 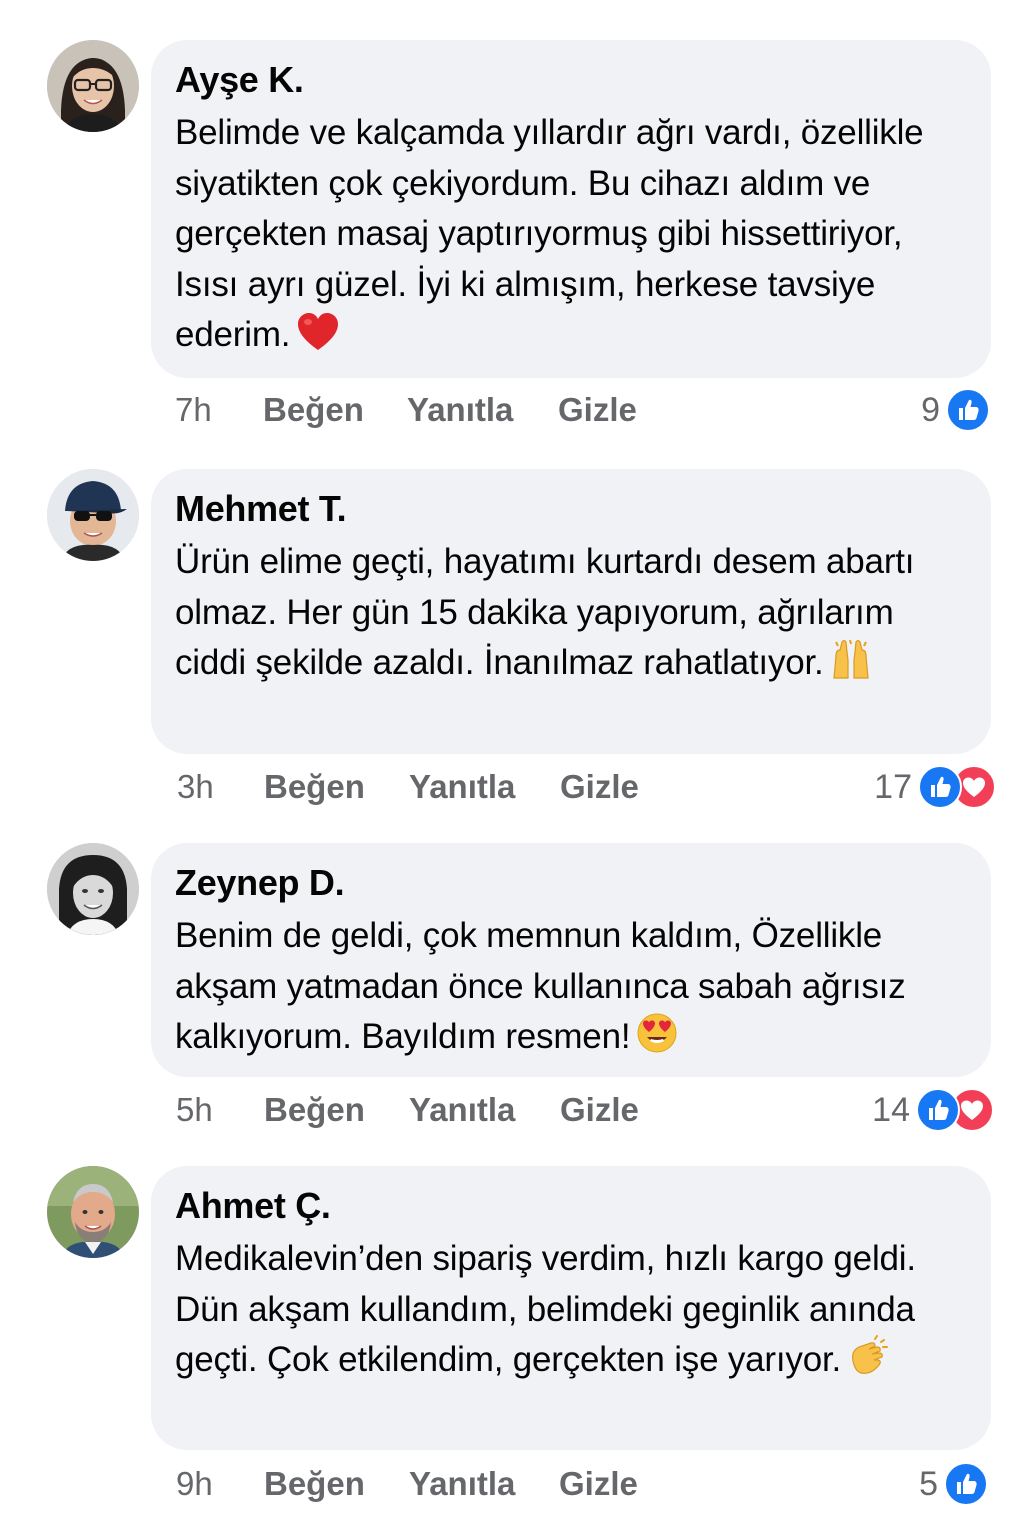 I want to click on reaction-summary: 17, so click(x=935, y=787).